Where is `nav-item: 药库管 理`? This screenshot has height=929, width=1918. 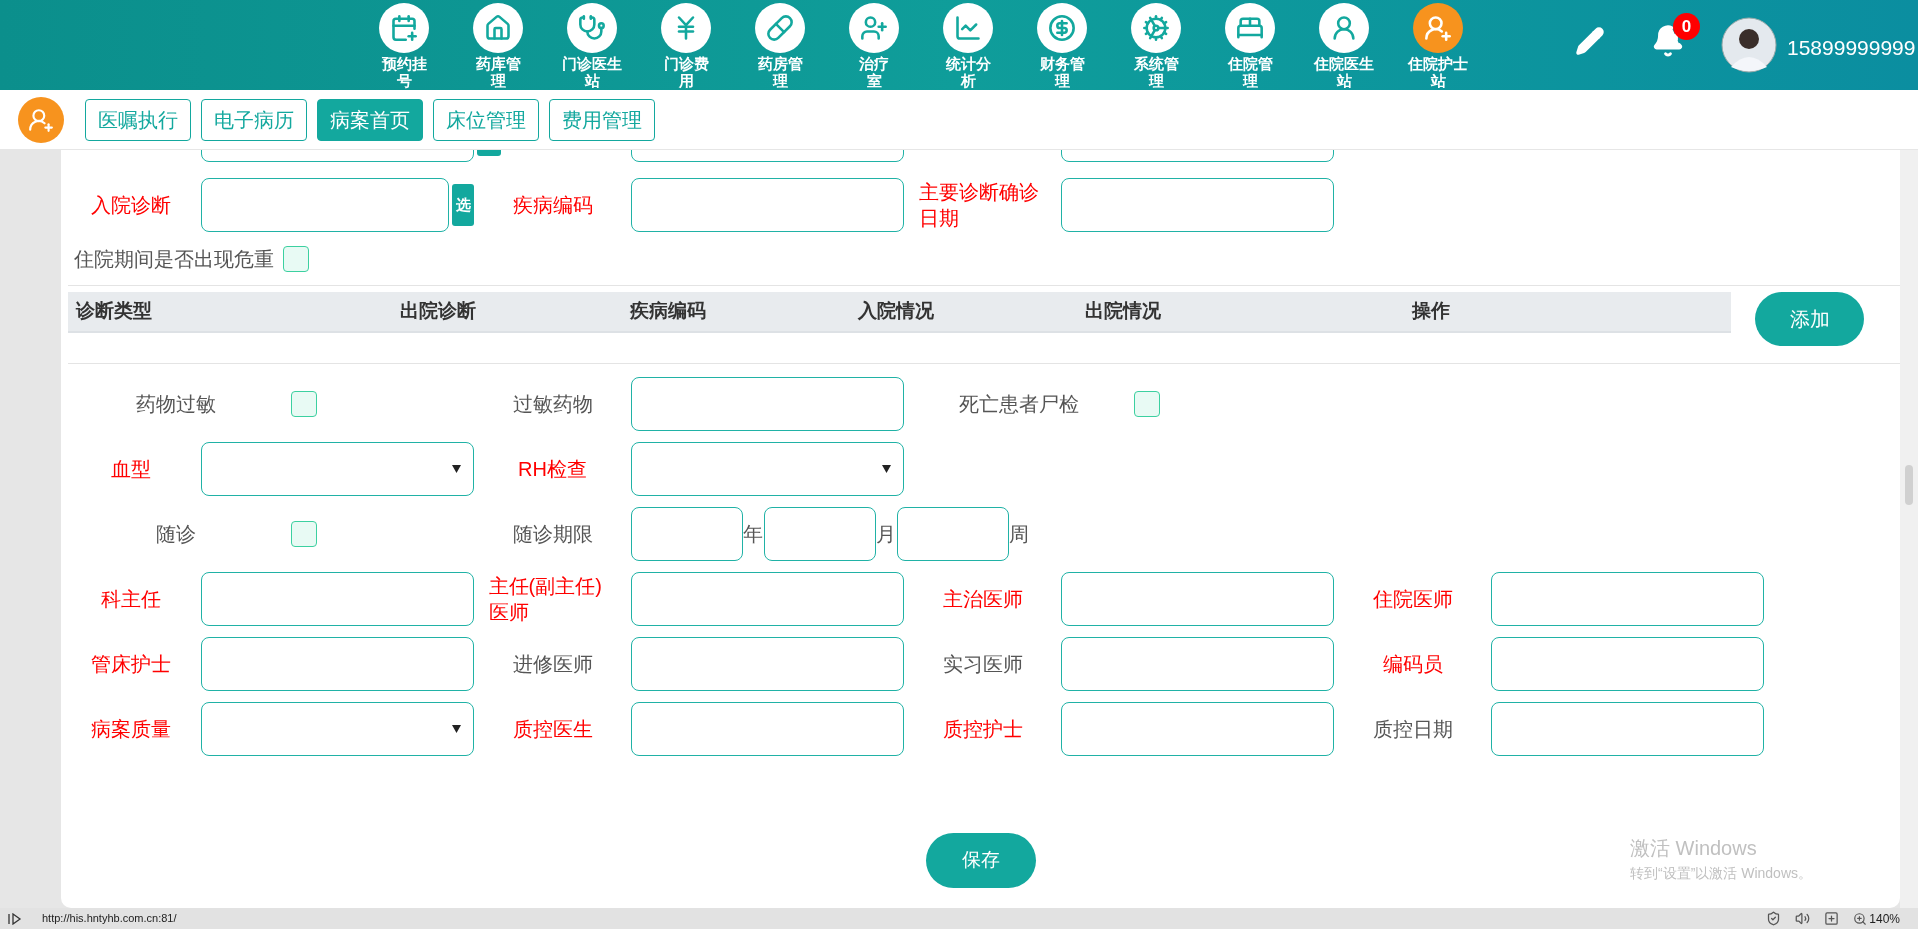
nav-item: 药库管 理 is located at coordinates (498, 44).